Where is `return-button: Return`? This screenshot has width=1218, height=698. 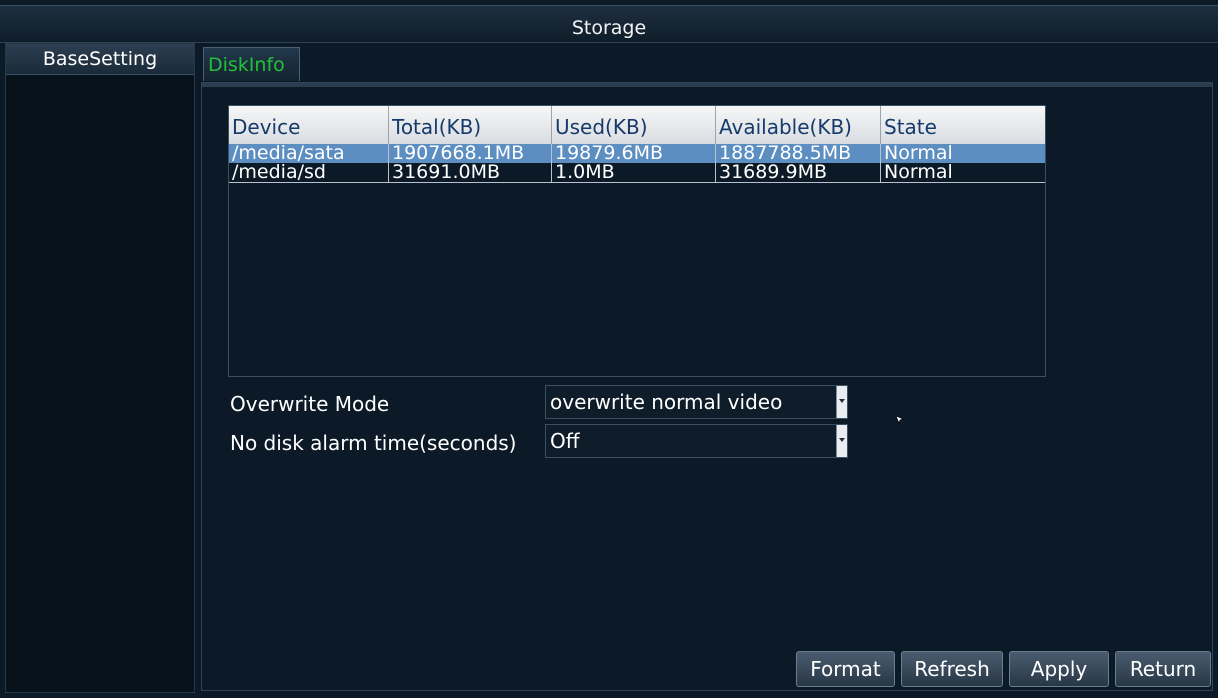 return-button: Return is located at coordinates (1163, 669).